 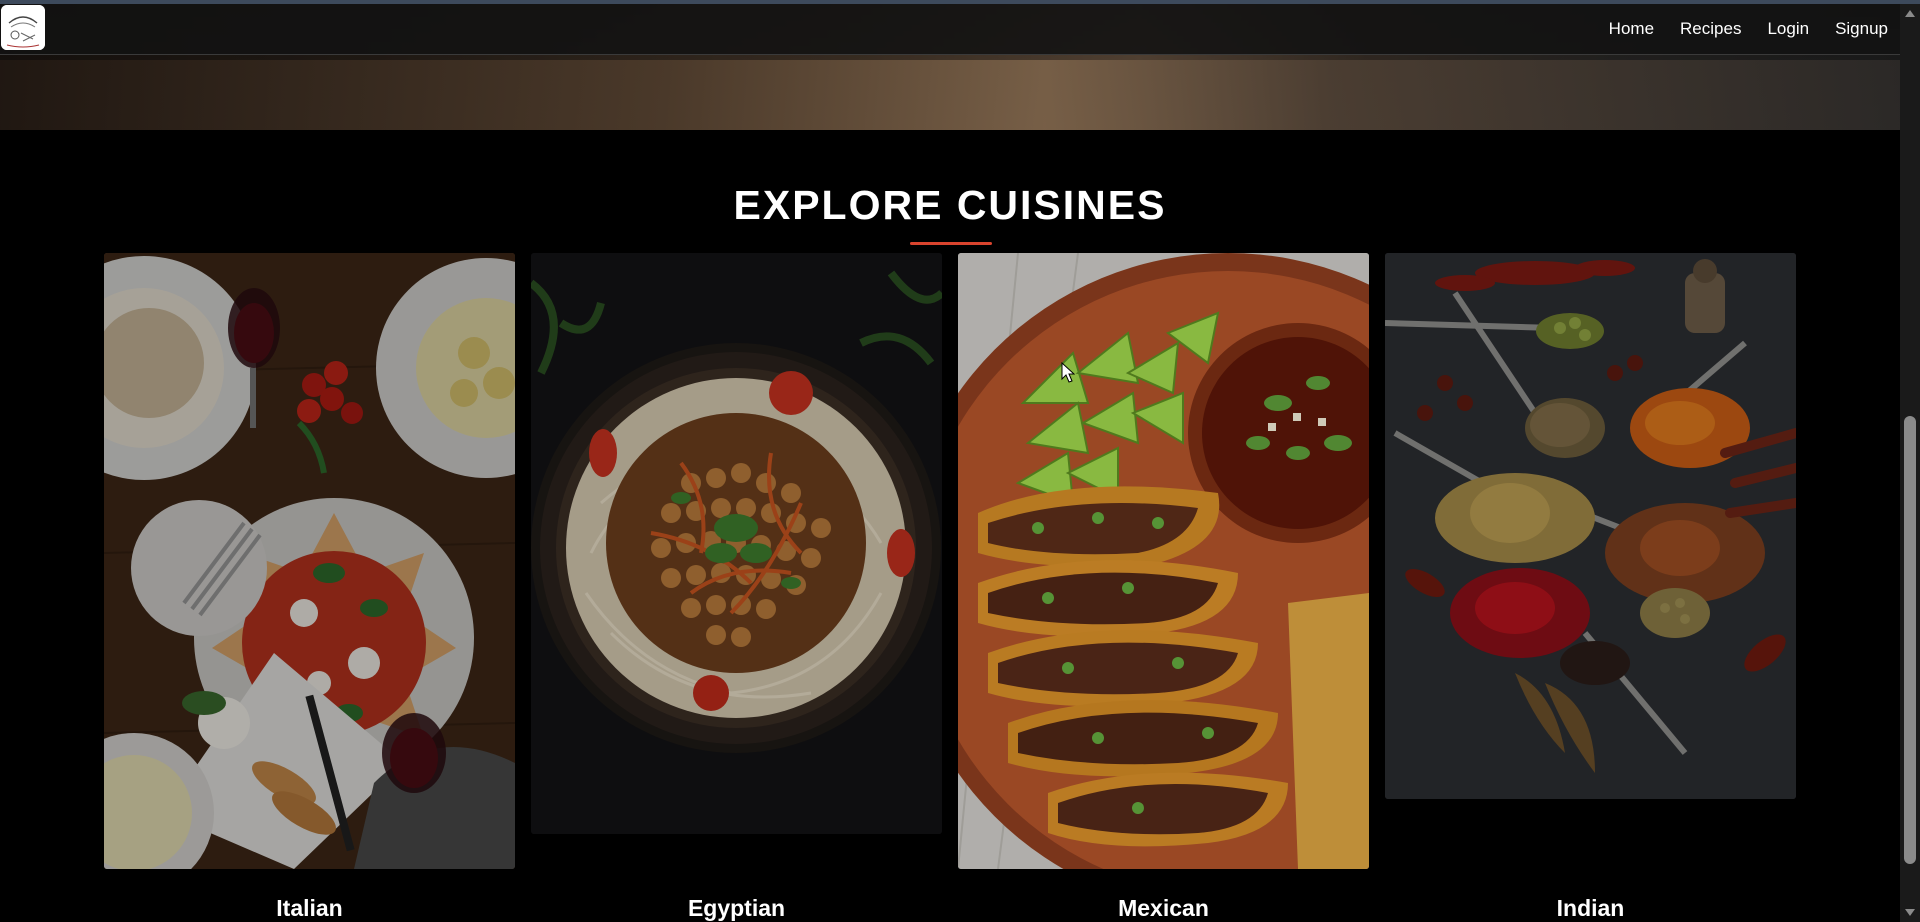 I want to click on navbar: Home Recipes Login Signup, so click(x=950, y=29).